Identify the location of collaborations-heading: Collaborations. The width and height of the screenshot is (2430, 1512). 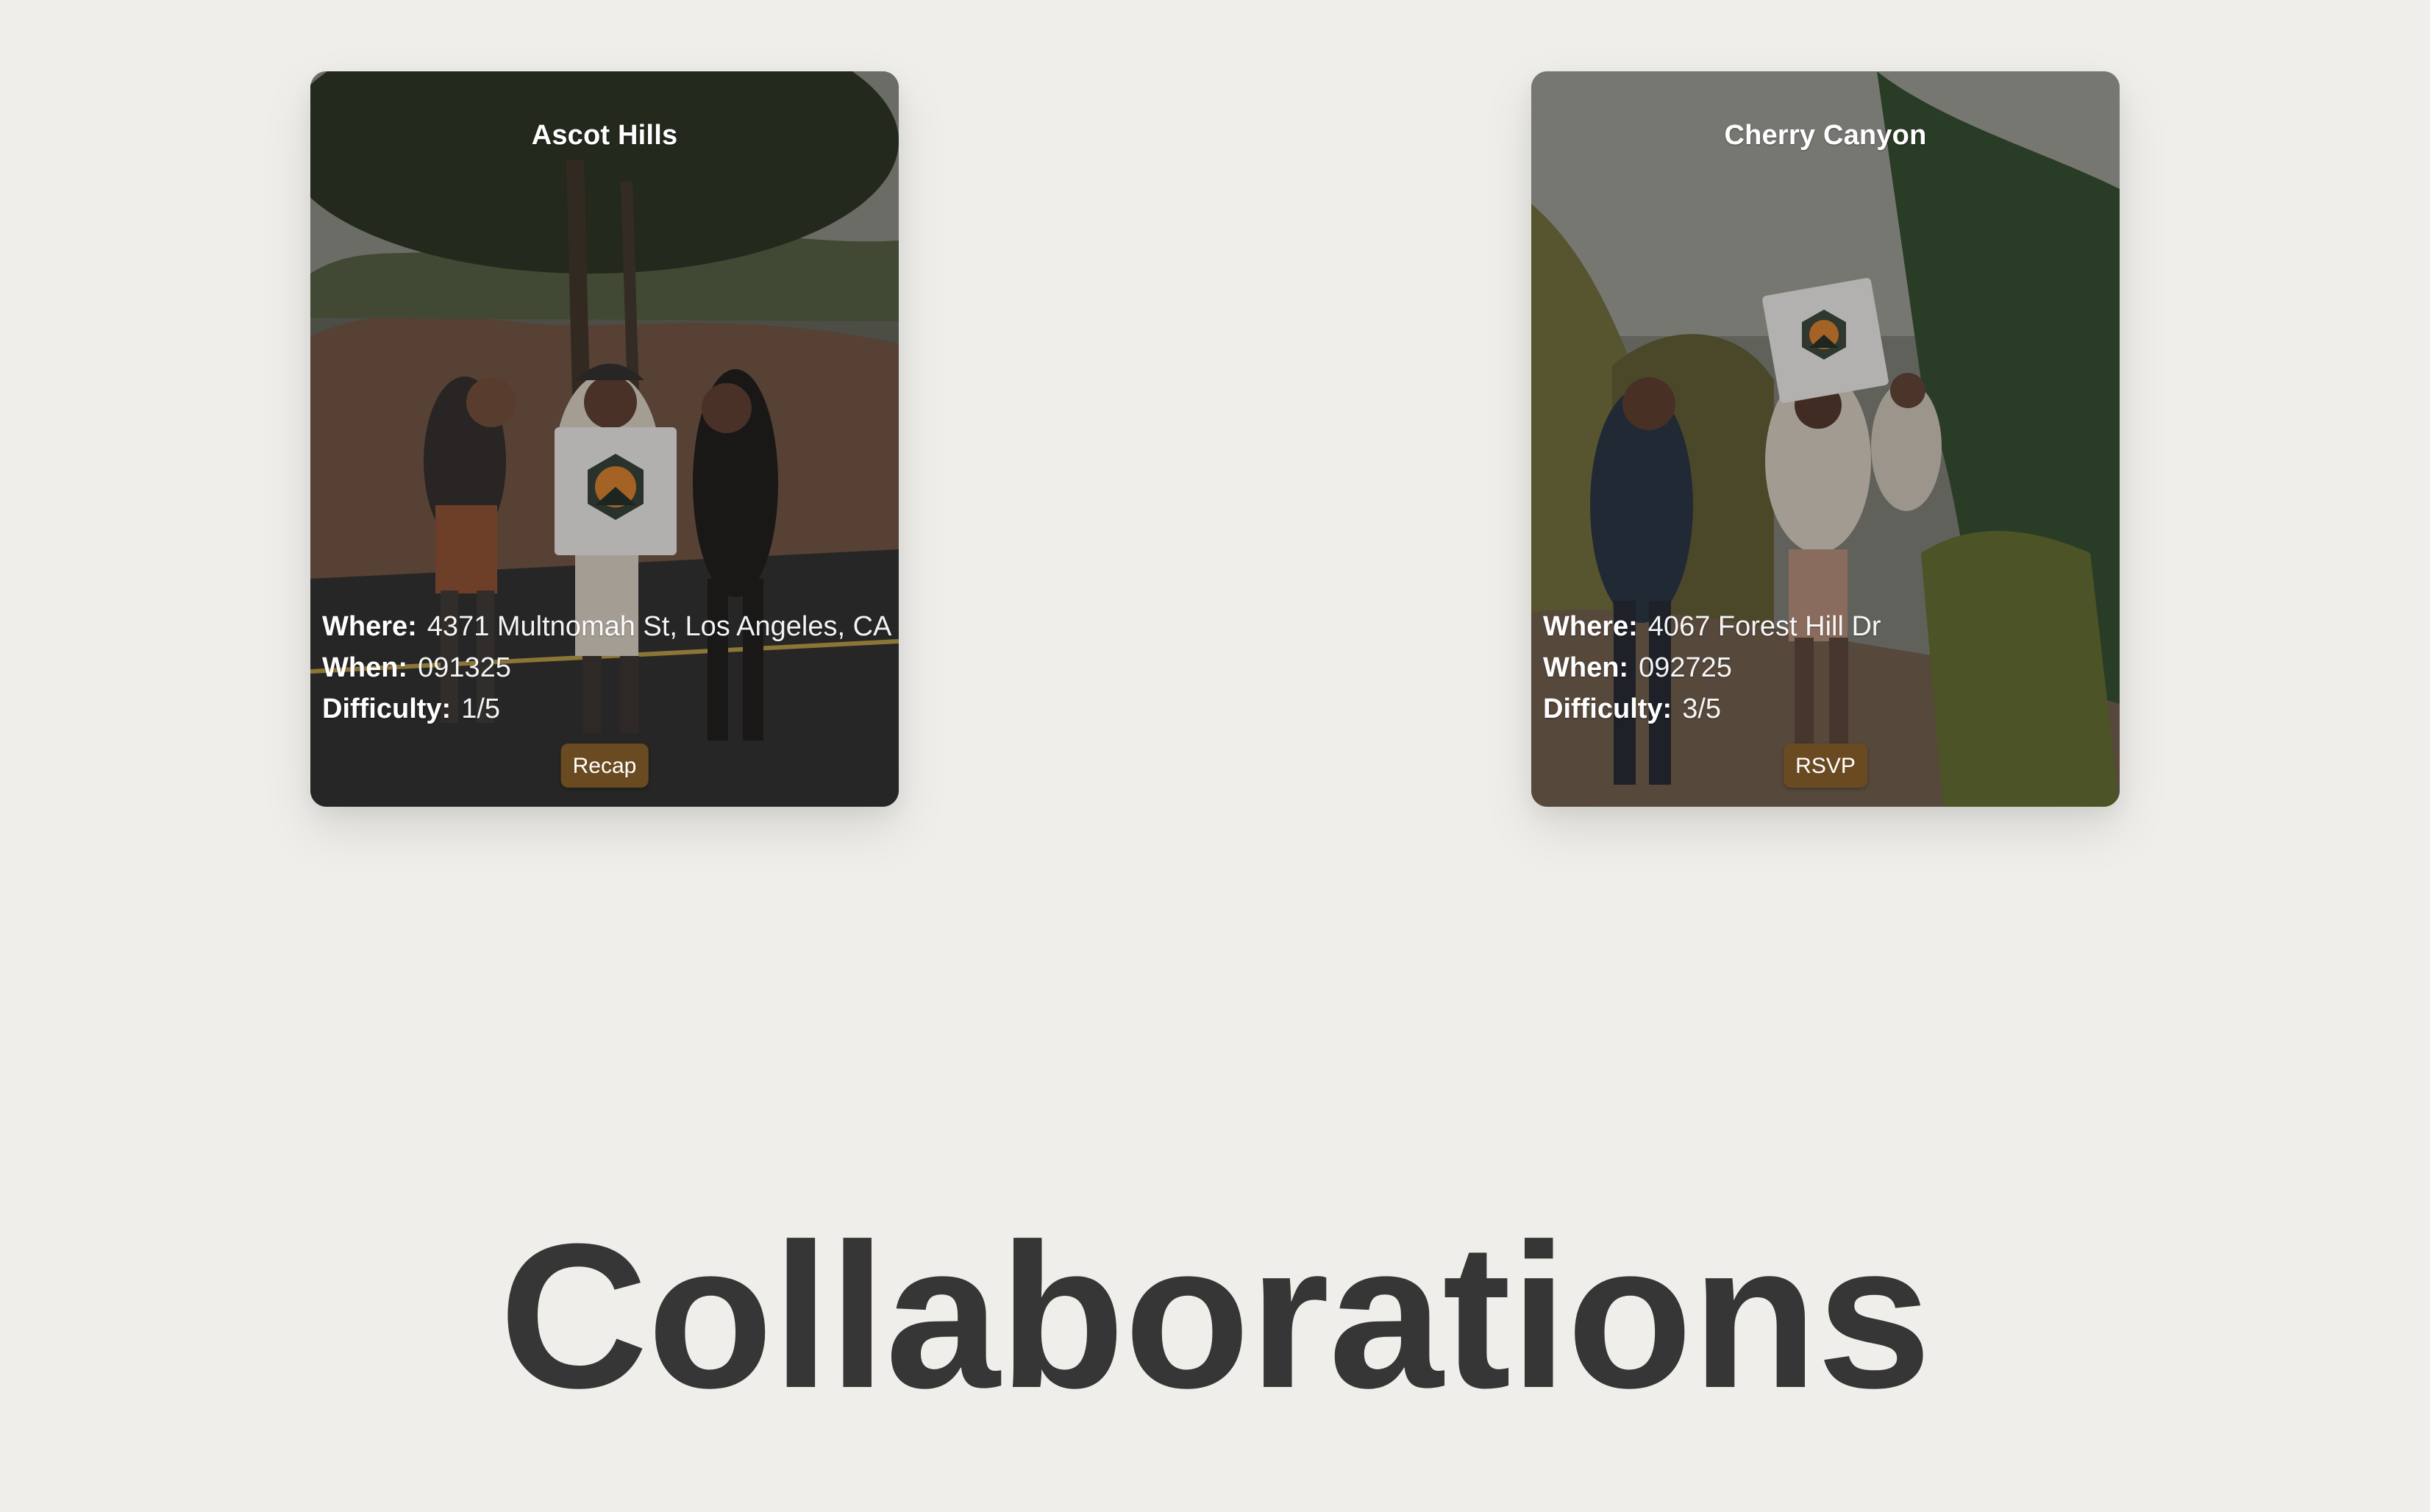
(1215, 1316).